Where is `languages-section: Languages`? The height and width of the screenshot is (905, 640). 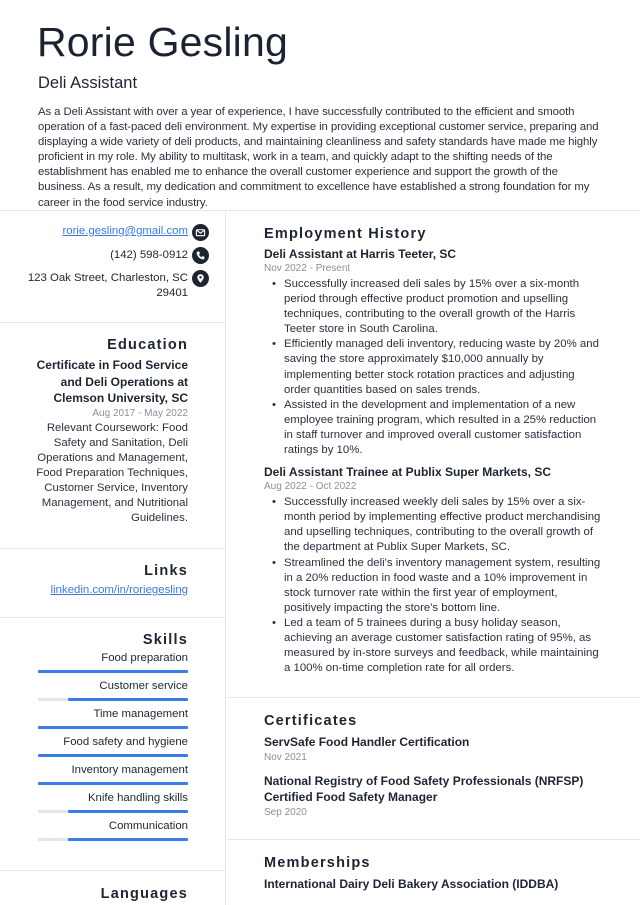 languages-section: Languages is located at coordinates (113, 888).